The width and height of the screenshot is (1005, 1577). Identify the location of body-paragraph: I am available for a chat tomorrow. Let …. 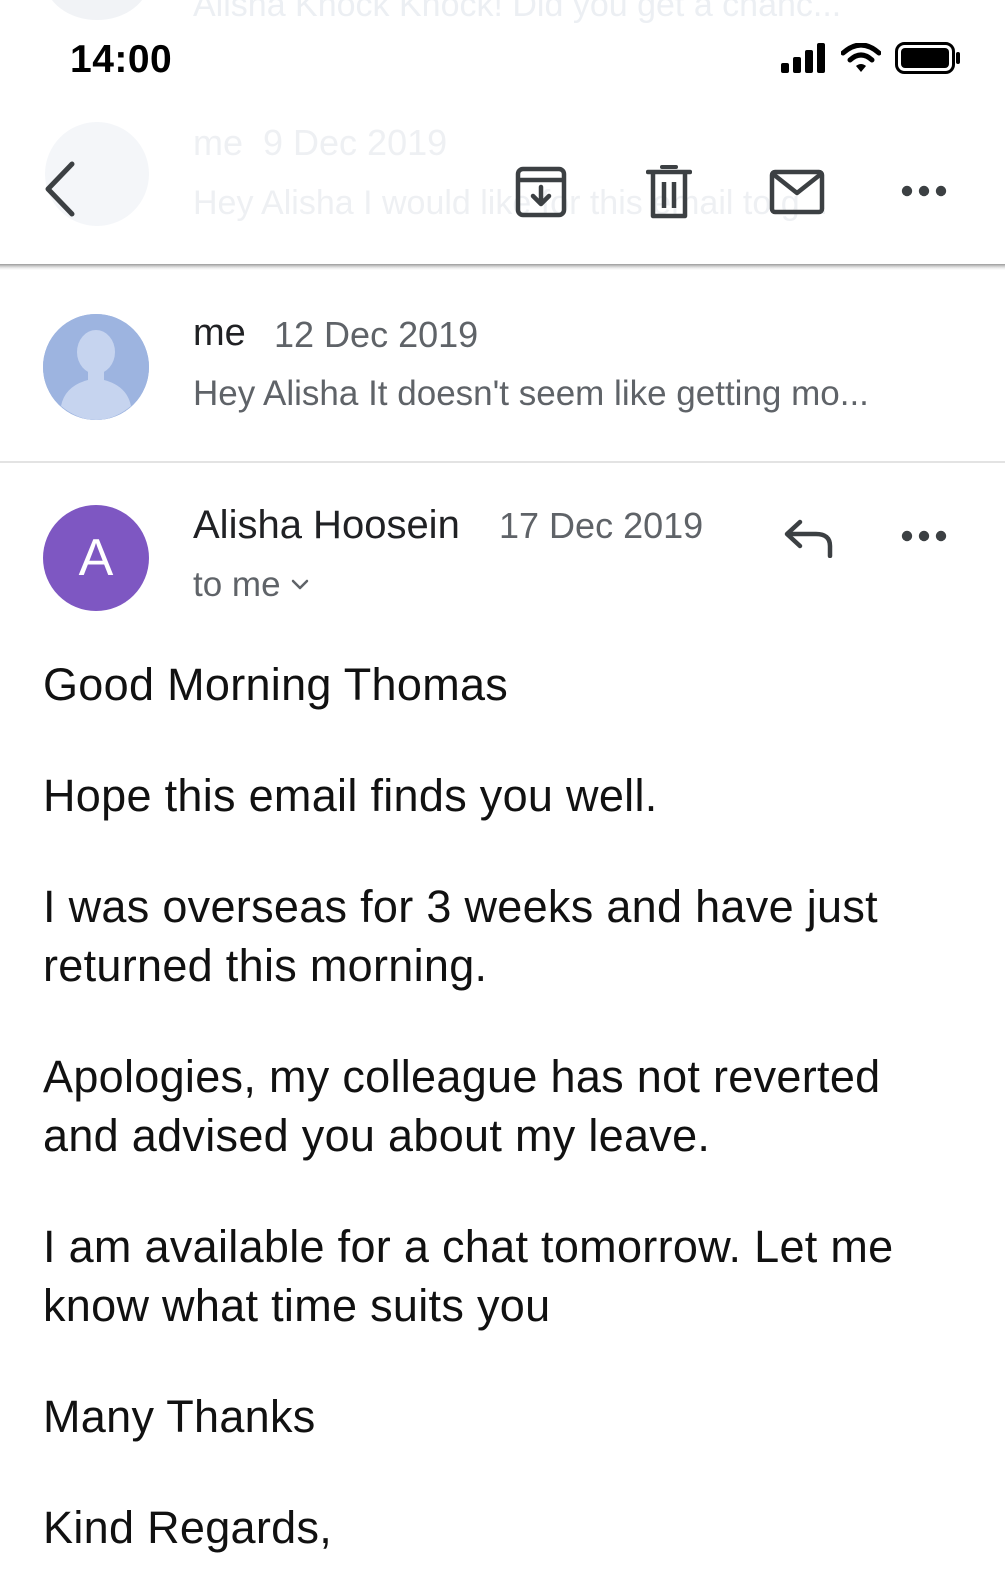
(468, 1276).